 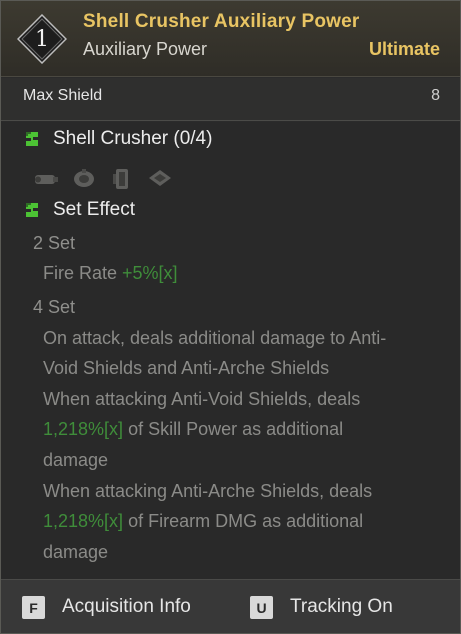 I want to click on tier-badge: 1, so click(x=42, y=39).